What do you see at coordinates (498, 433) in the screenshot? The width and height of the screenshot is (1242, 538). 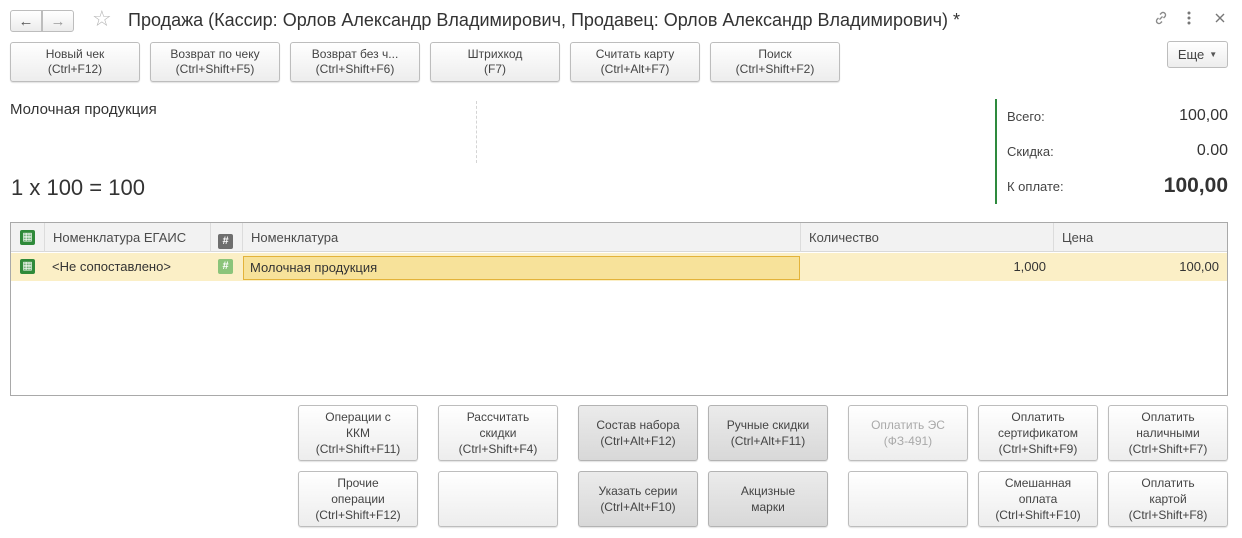 I see `calculate-discounts-button: Рассчитать скидки (Ctrl+Shift+F4)` at bounding box center [498, 433].